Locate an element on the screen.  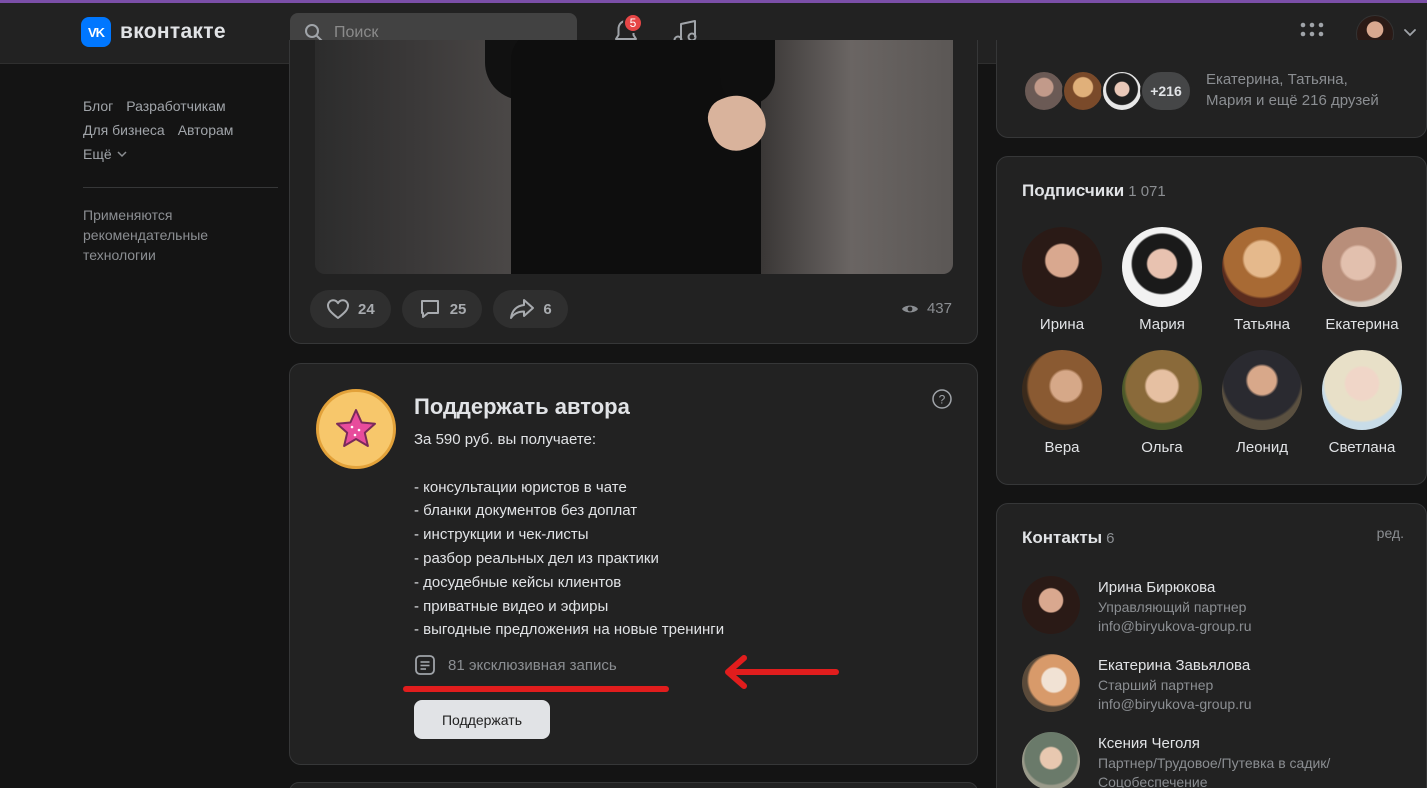
subscriber-item: Екатерина is located at coordinates (1362, 280).